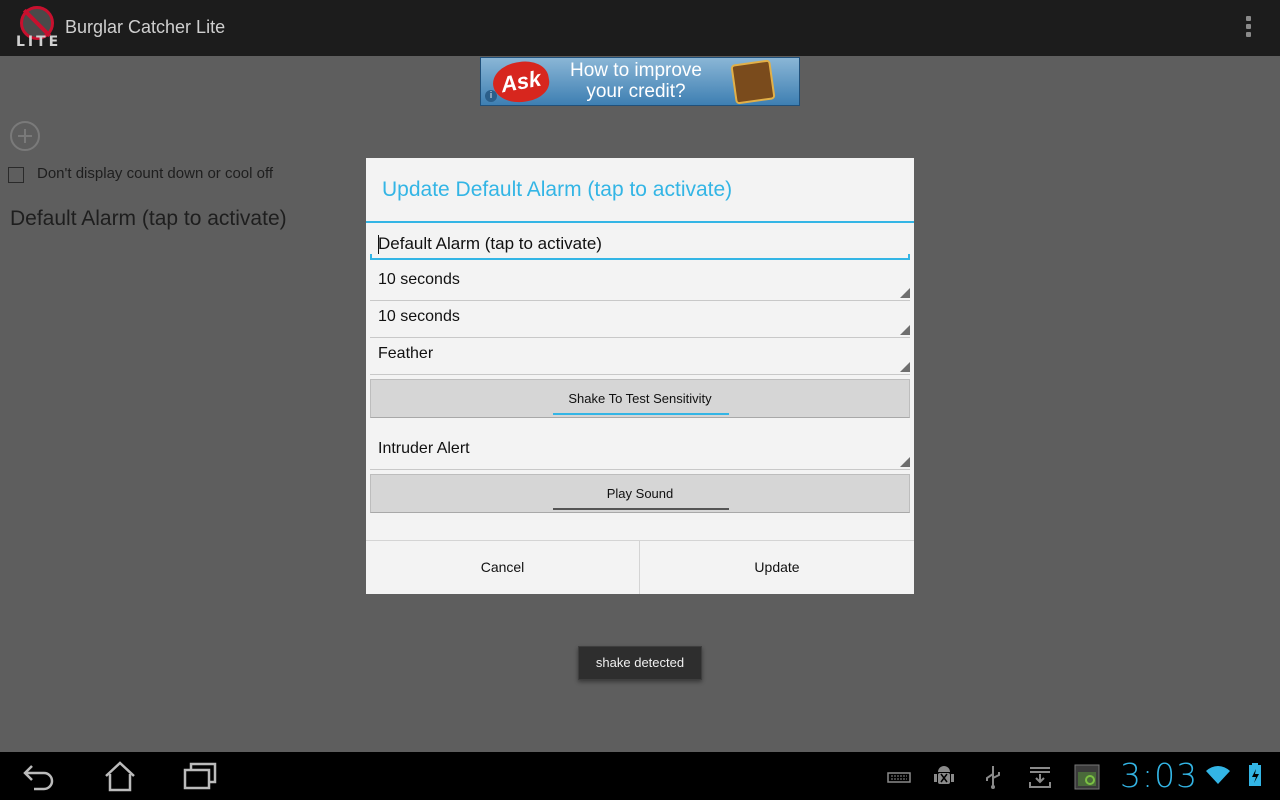 Image resolution: width=1280 pixels, height=800 pixels. Describe the element at coordinates (753, 82) in the screenshot. I see `wallet-icon` at that location.